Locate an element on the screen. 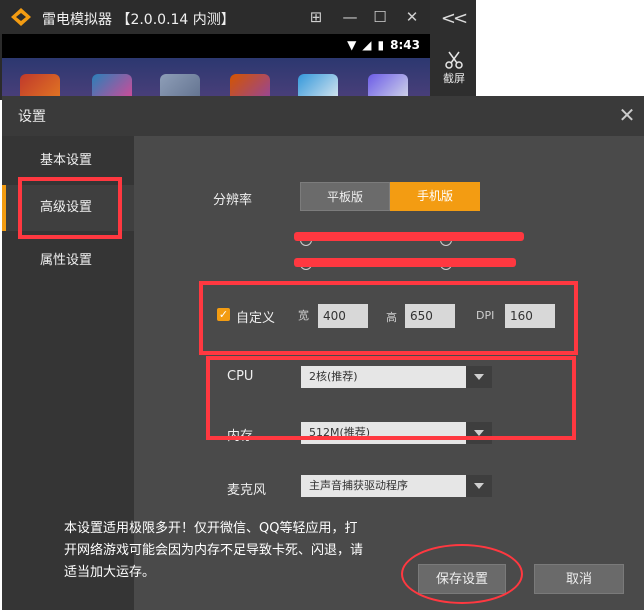  signal-off-icon: ◢ is located at coordinates (367, 45).